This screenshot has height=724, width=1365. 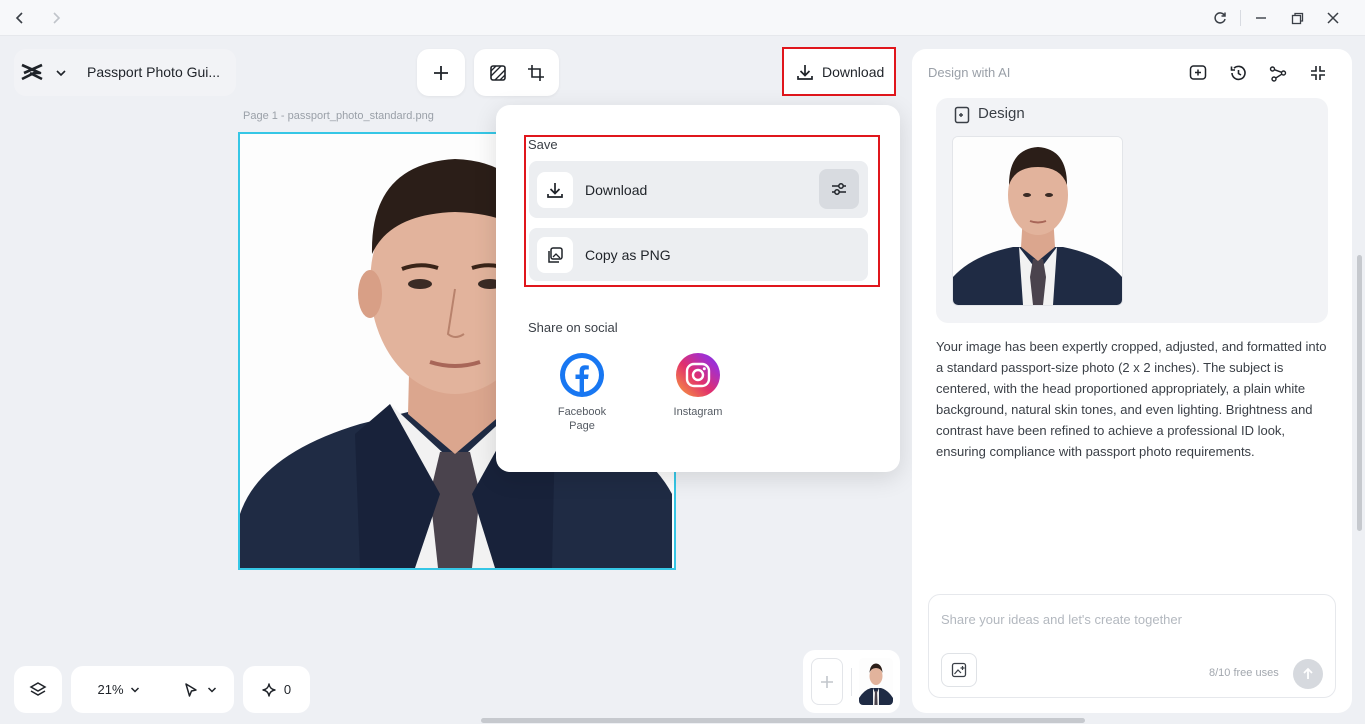 I want to click on save-section-highlight, so click(x=702, y=211).